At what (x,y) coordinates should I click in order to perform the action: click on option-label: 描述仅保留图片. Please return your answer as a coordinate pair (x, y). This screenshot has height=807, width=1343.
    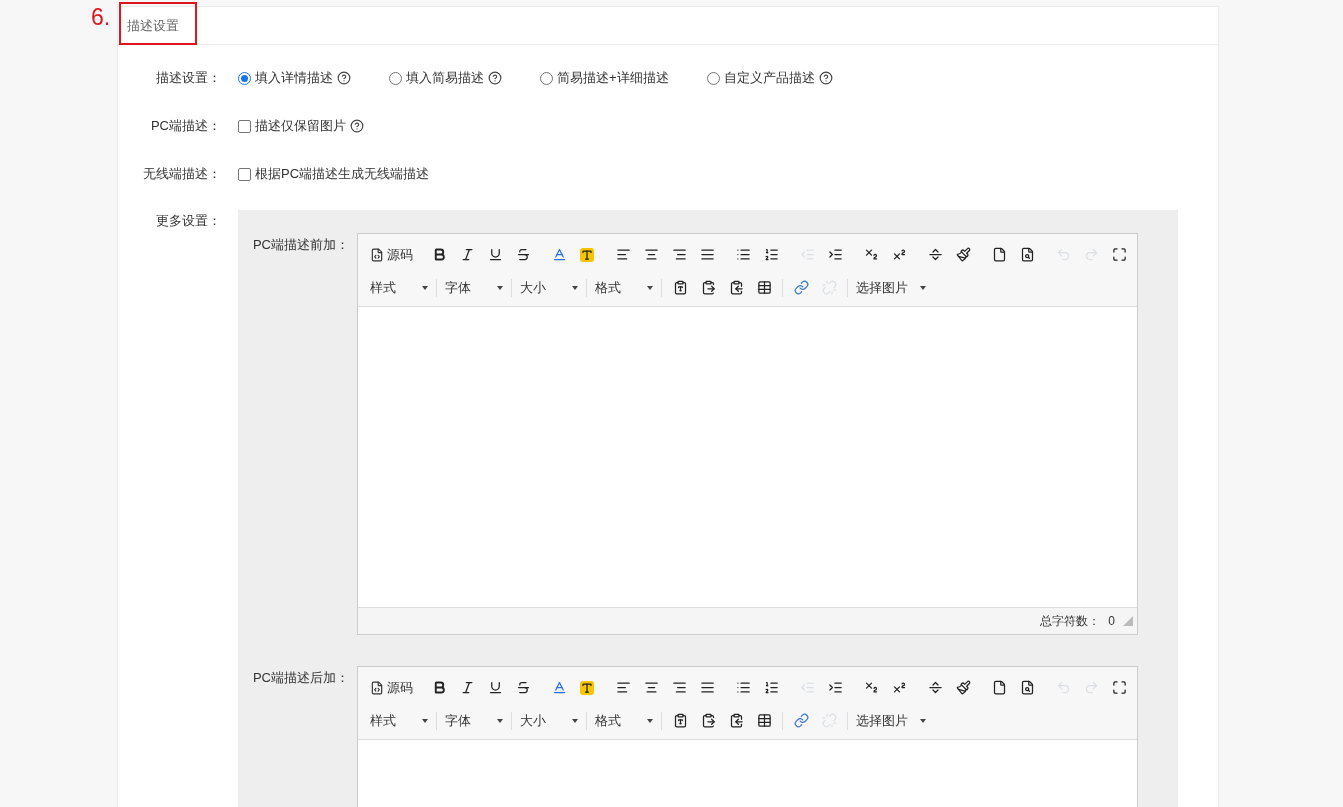
    Looking at the image, I should click on (300, 126).